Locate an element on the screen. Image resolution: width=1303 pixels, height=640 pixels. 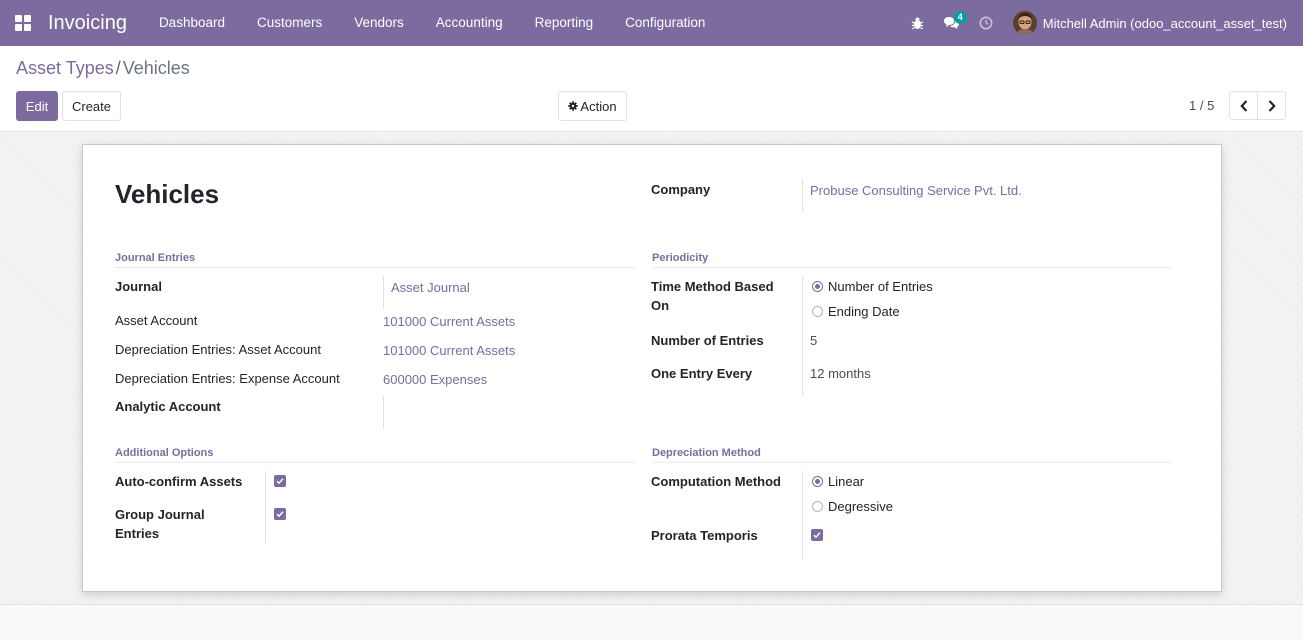
edit-button: Edit is located at coordinates (37, 106).